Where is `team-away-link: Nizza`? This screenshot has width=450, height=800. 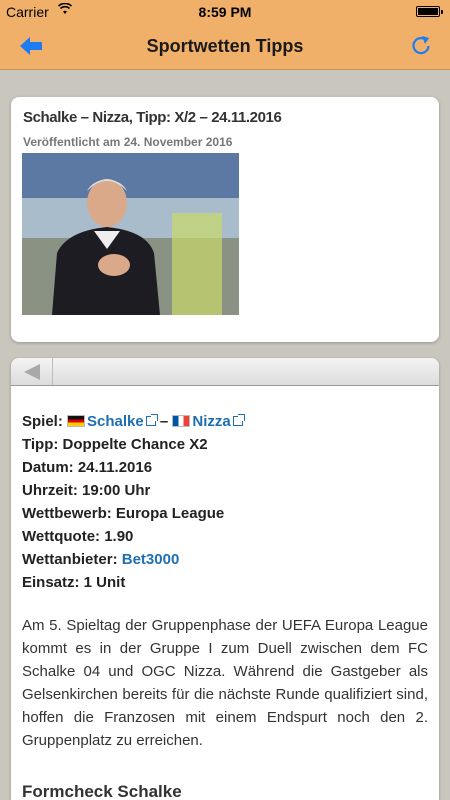
team-away-link: Nizza is located at coordinates (211, 421).